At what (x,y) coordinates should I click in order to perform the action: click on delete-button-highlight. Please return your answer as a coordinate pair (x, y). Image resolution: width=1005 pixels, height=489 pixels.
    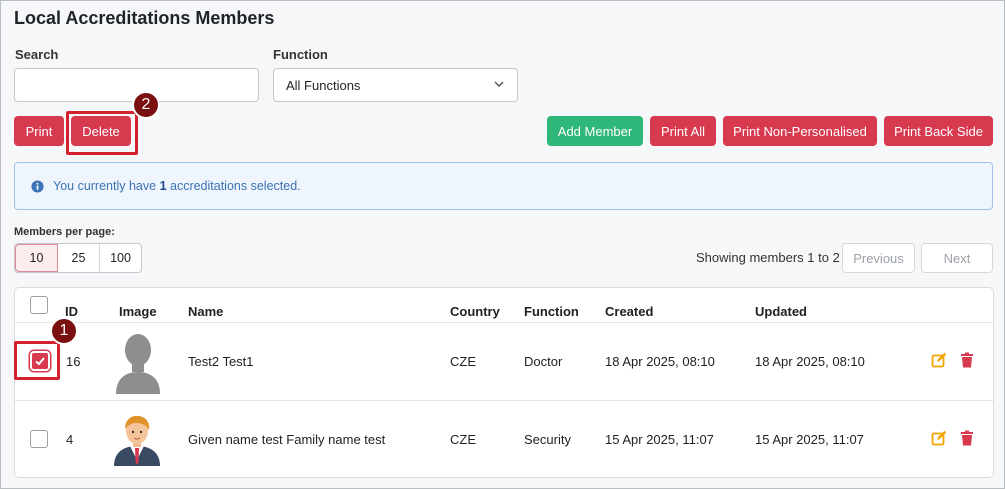
    Looking at the image, I should click on (102, 133).